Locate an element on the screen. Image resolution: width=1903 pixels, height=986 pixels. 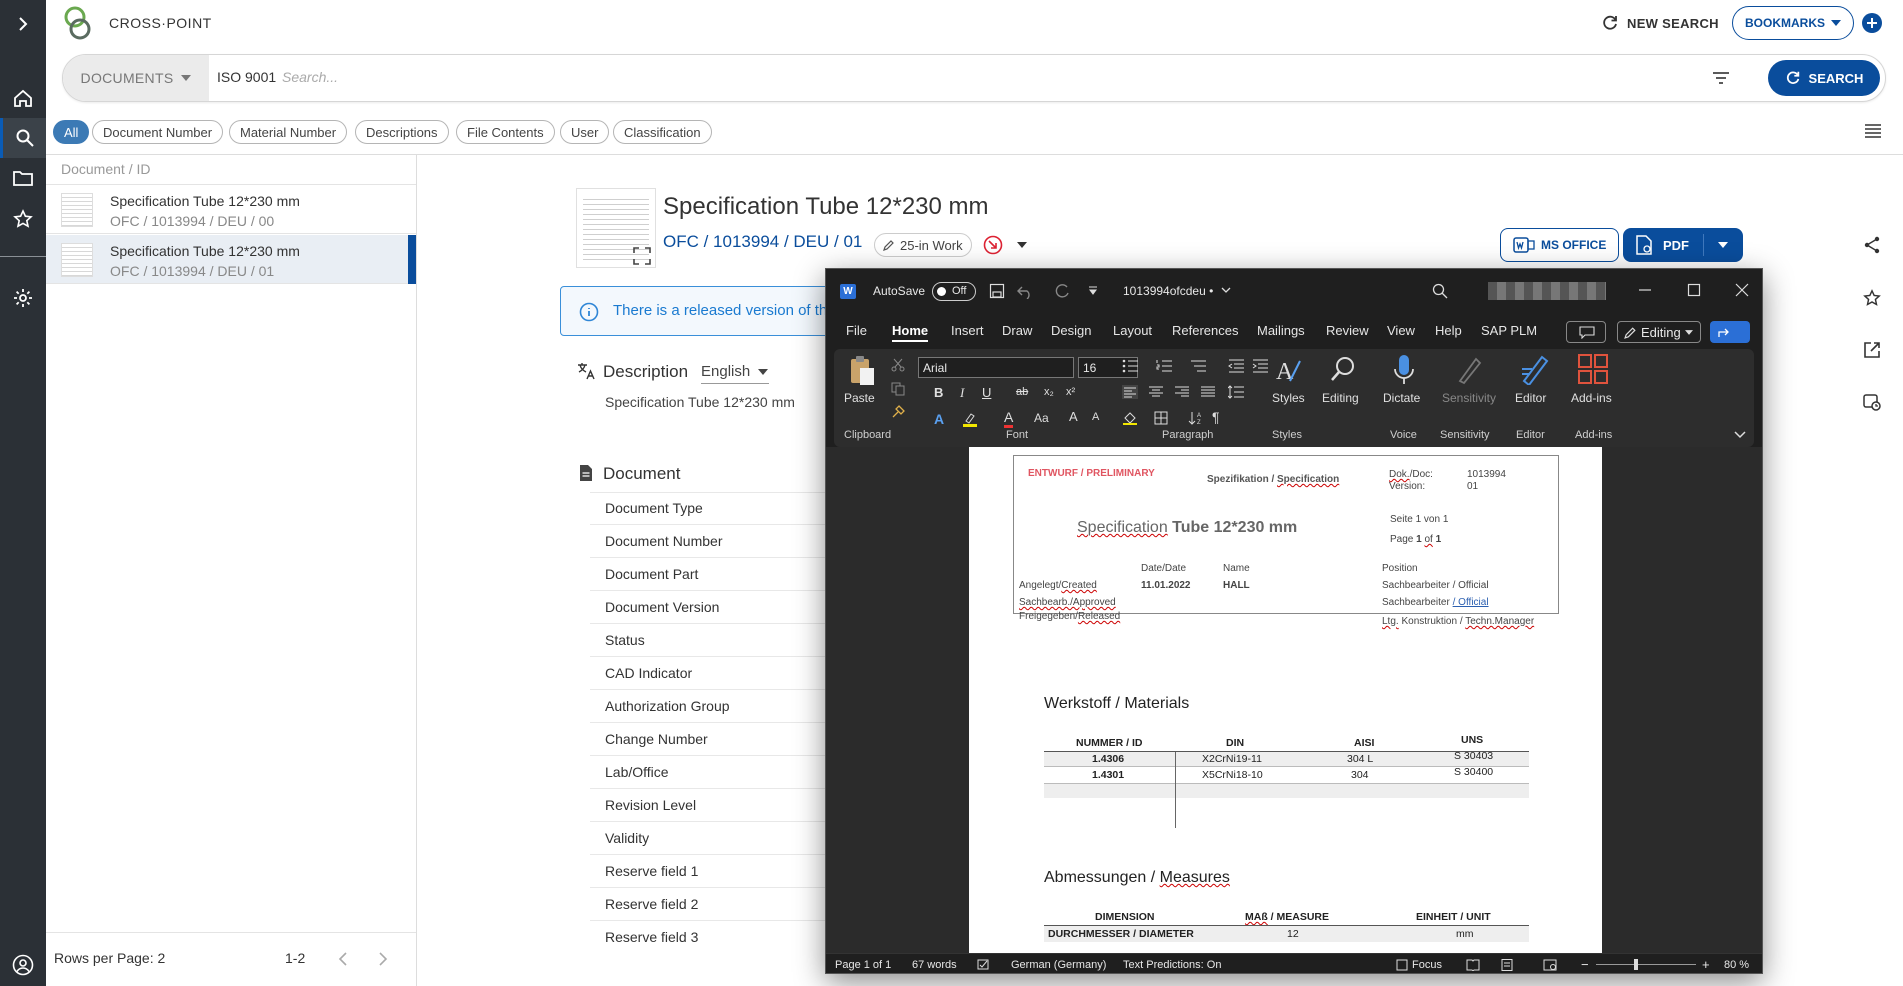
grow-font-button: A is located at coordinates (1073, 416).